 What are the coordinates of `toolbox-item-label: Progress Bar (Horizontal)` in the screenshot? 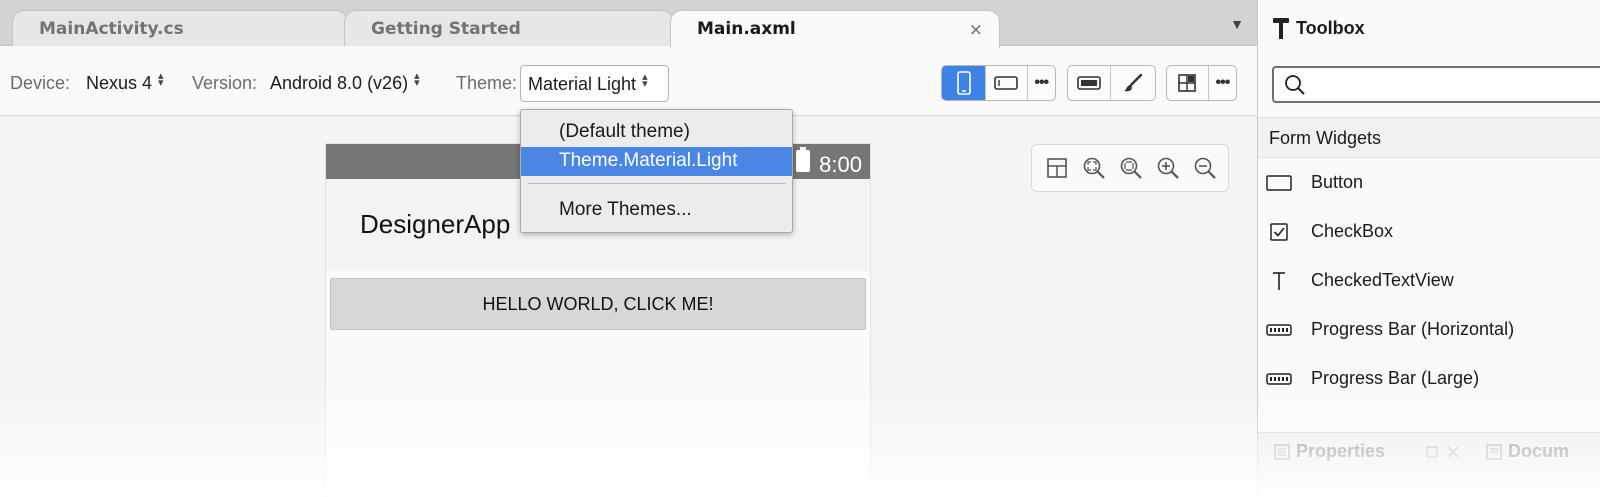 It's located at (1413, 329).